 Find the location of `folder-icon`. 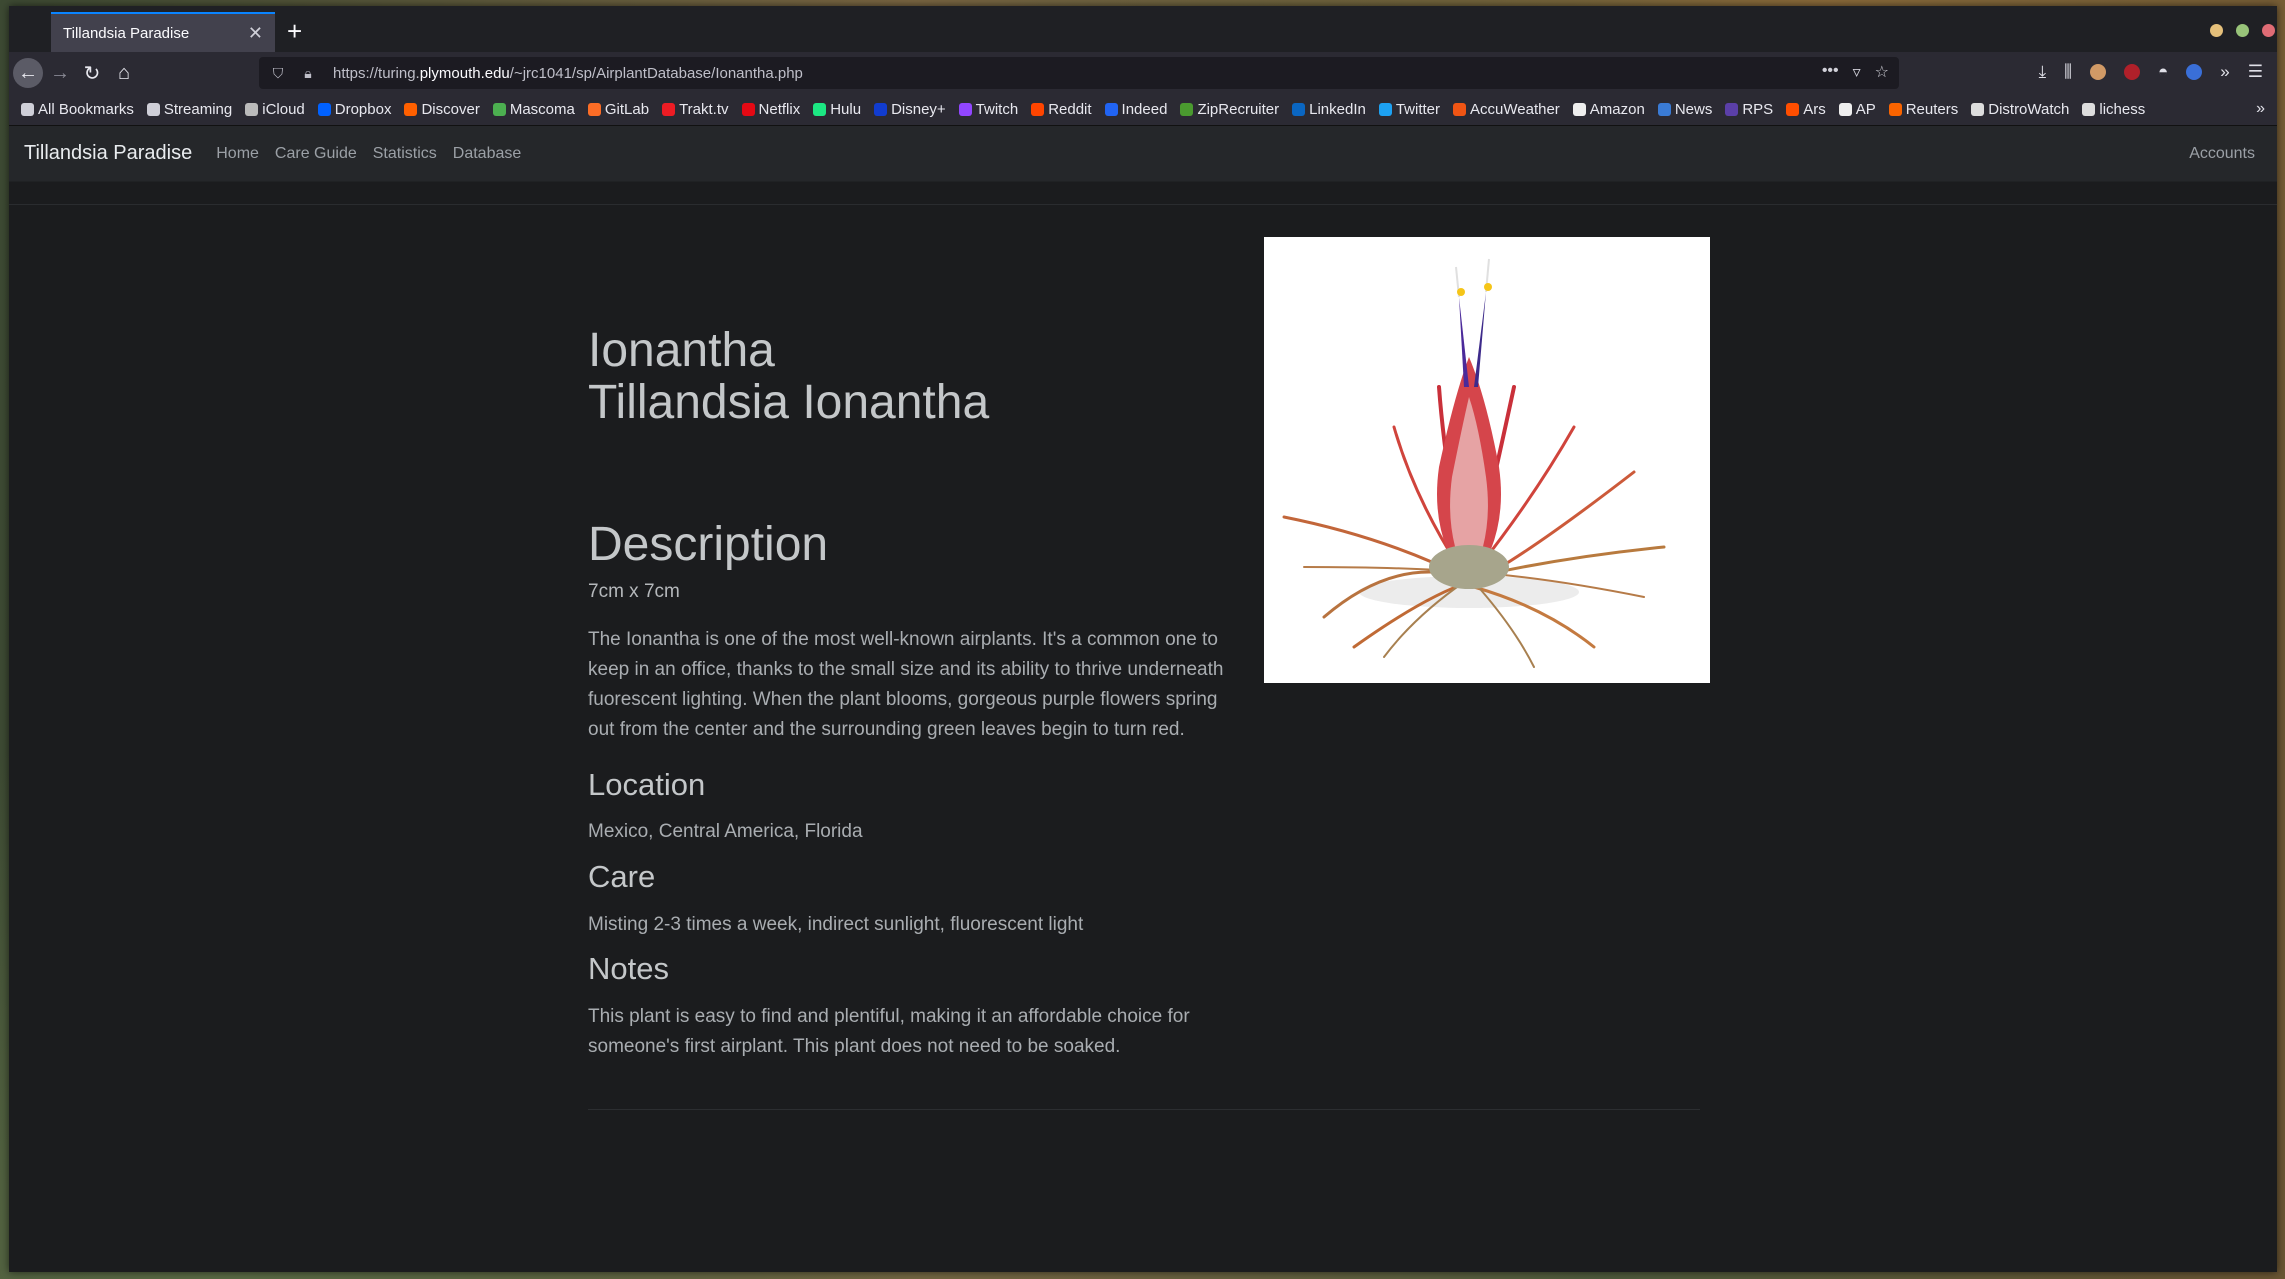

folder-icon is located at coordinates (27, 109).